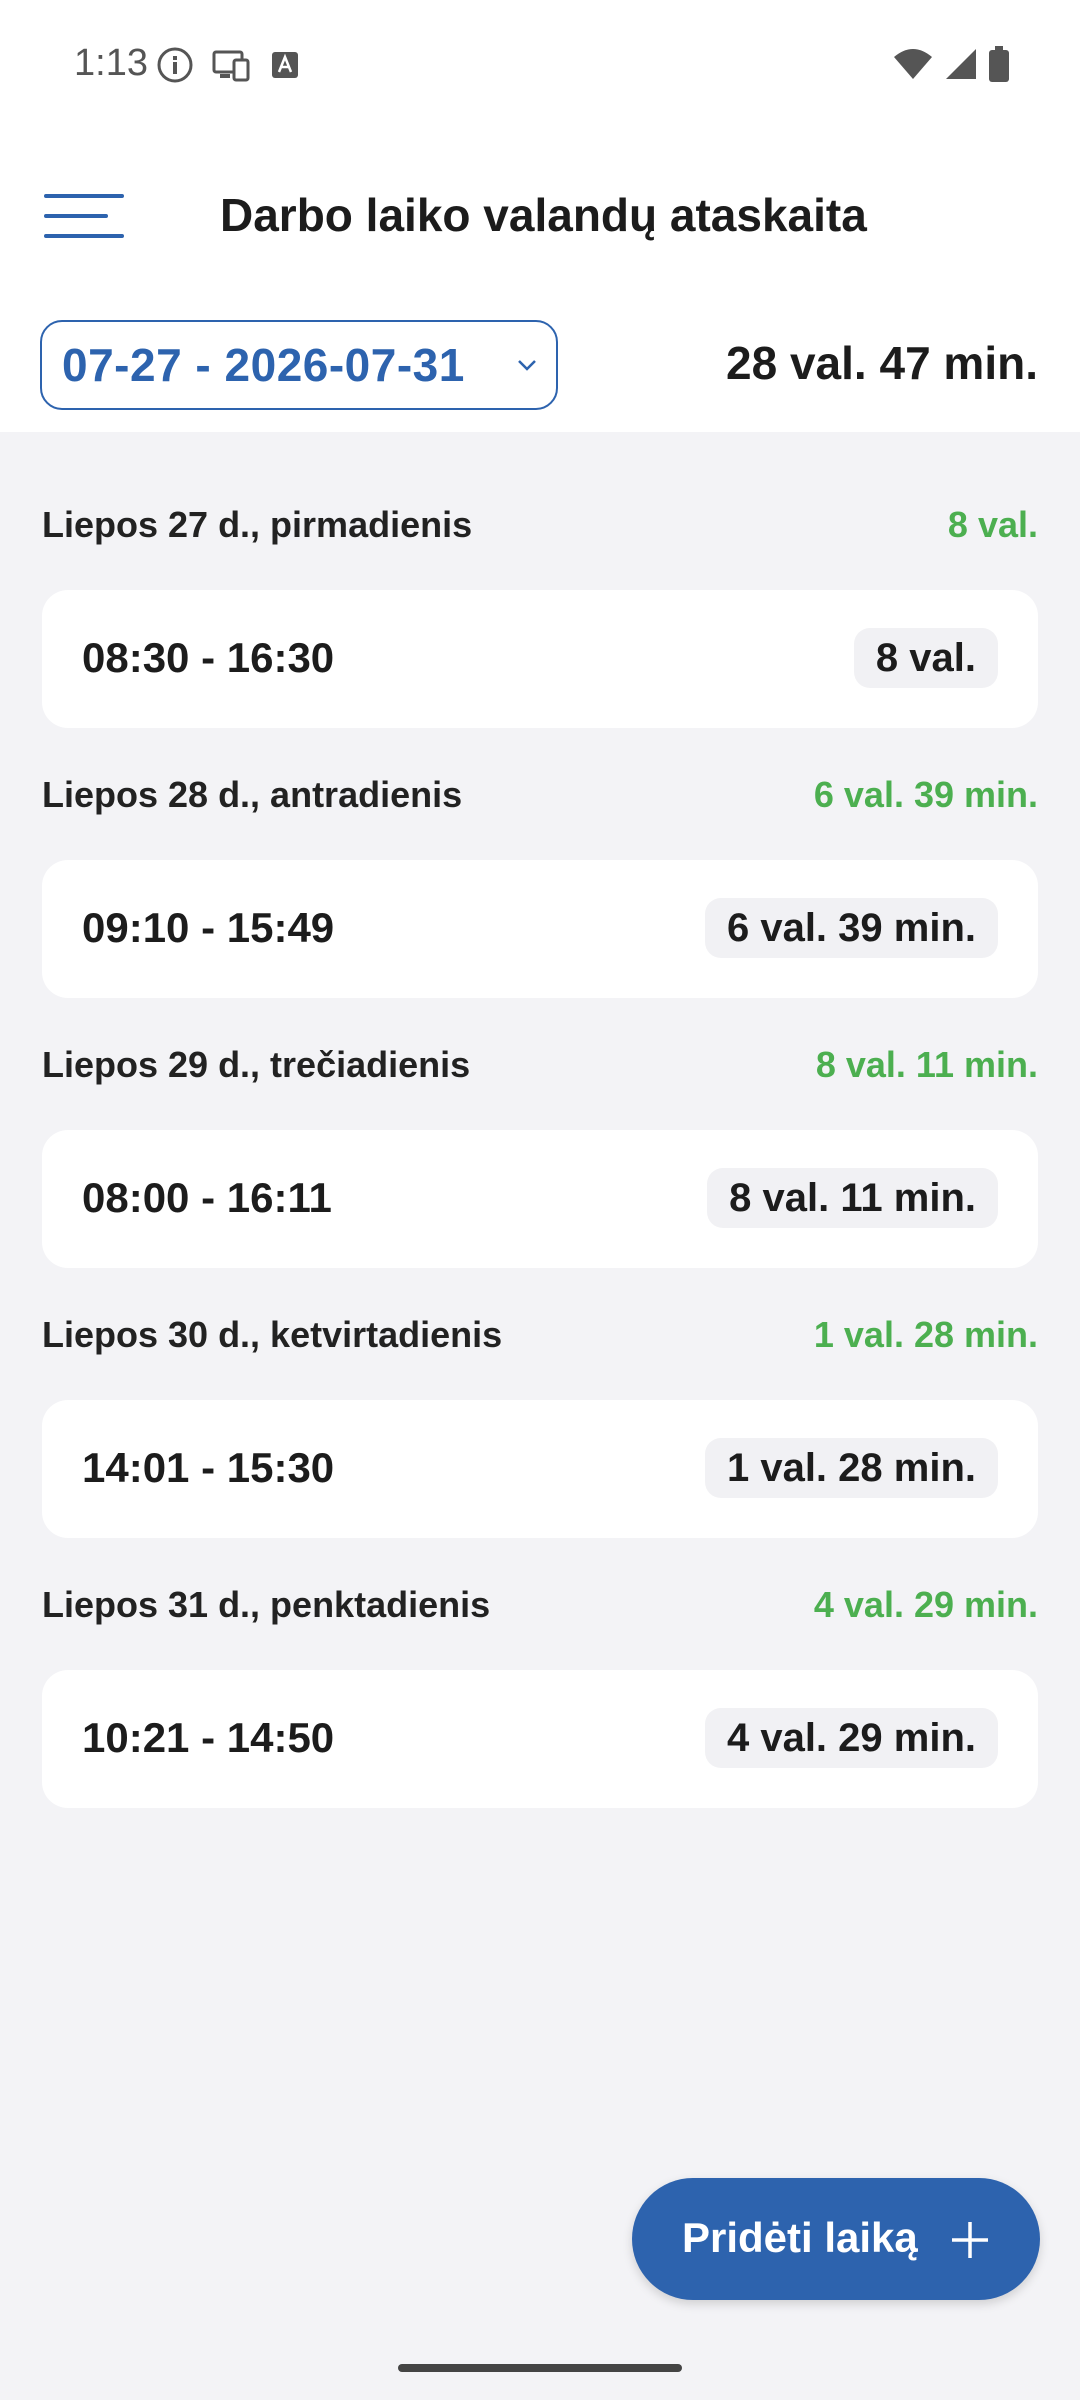  Describe the element at coordinates (543, 215) in the screenshot. I see `page-title: Darbo laiko valandų ataskaita` at that location.